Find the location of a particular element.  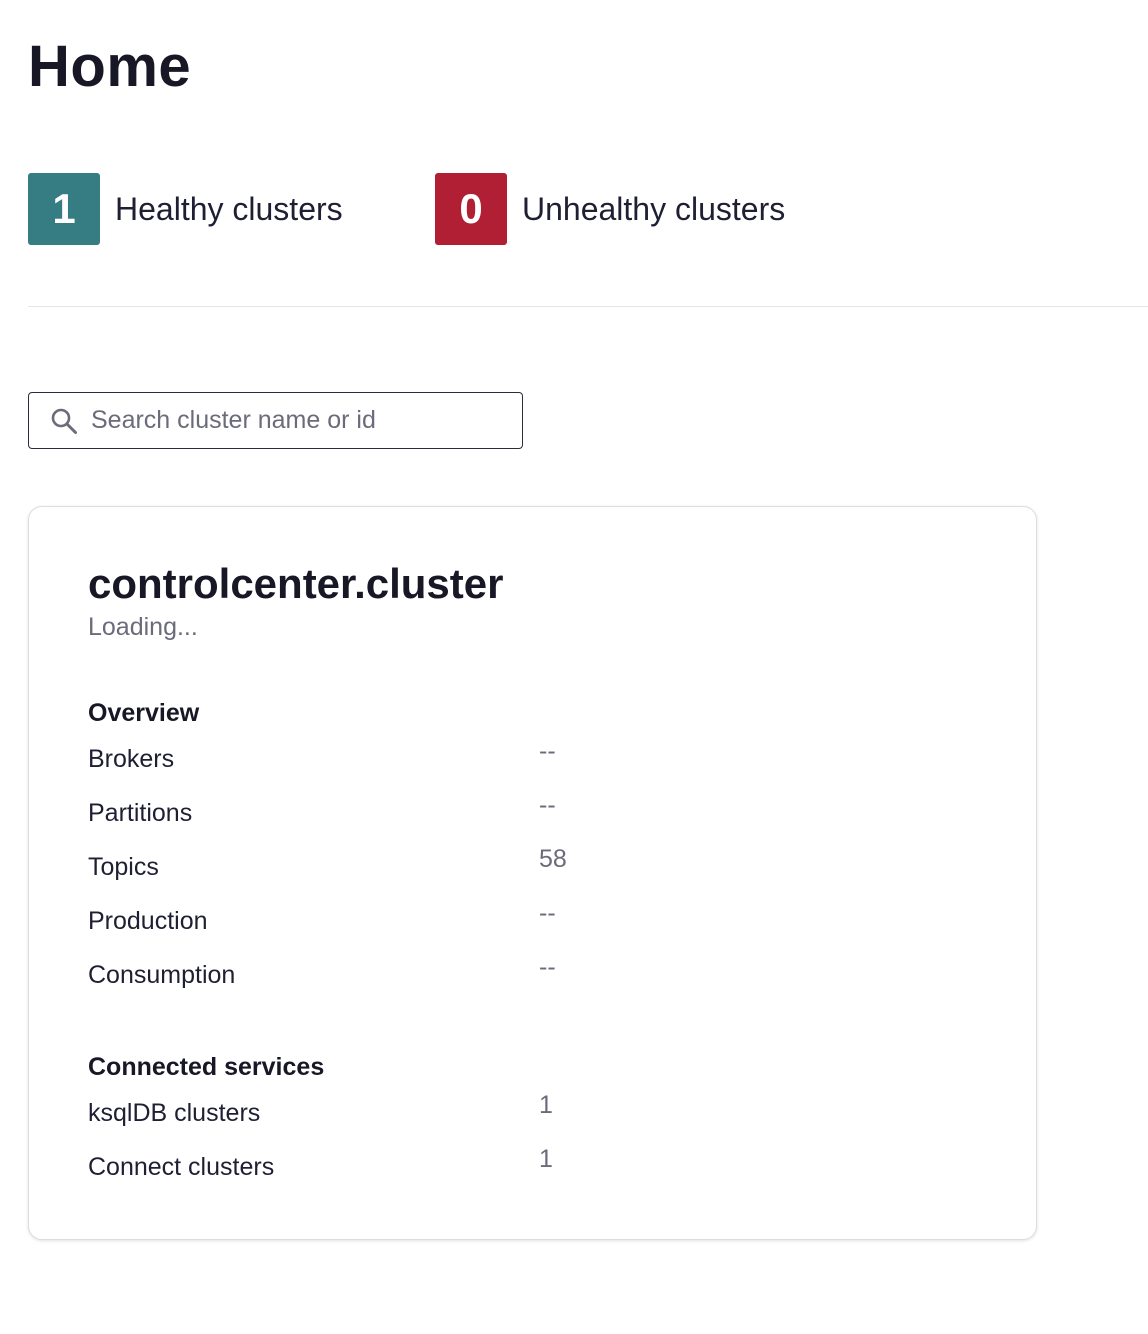

row-label: Production is located at coordinates (148, 921).